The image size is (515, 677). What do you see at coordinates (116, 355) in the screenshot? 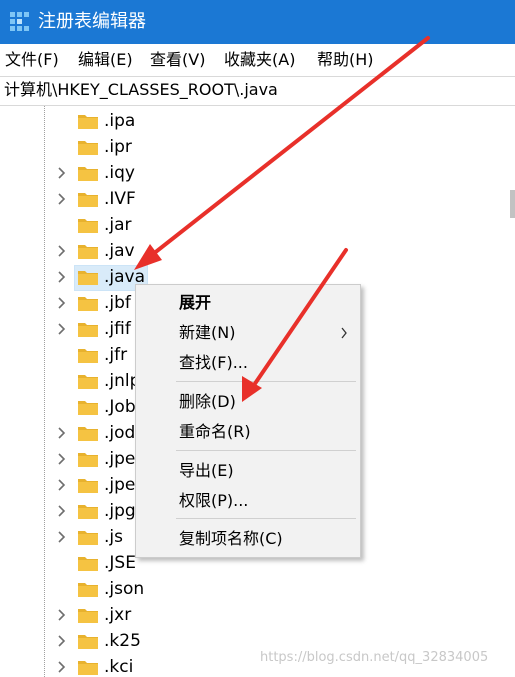
I see `tree-item-label: .jfr` at bounding box center [116, 355].